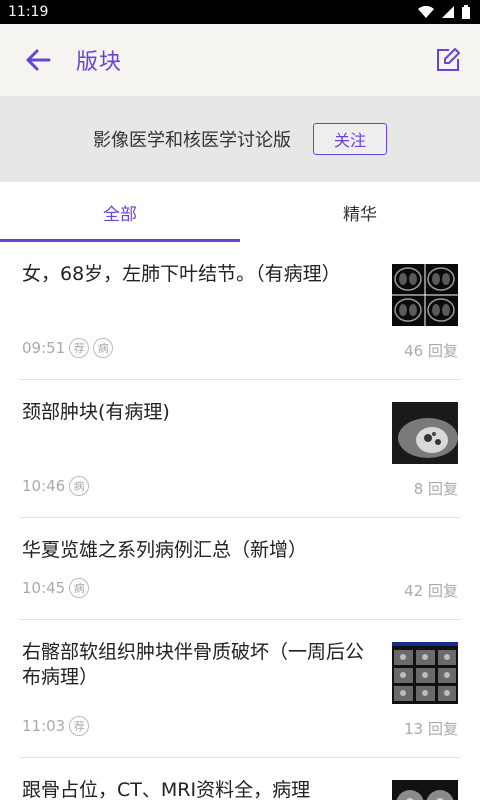 Image resolution: width=480 pixels, height=800 pixels. I want to click on follow-button: 关注, so click(350, 139).